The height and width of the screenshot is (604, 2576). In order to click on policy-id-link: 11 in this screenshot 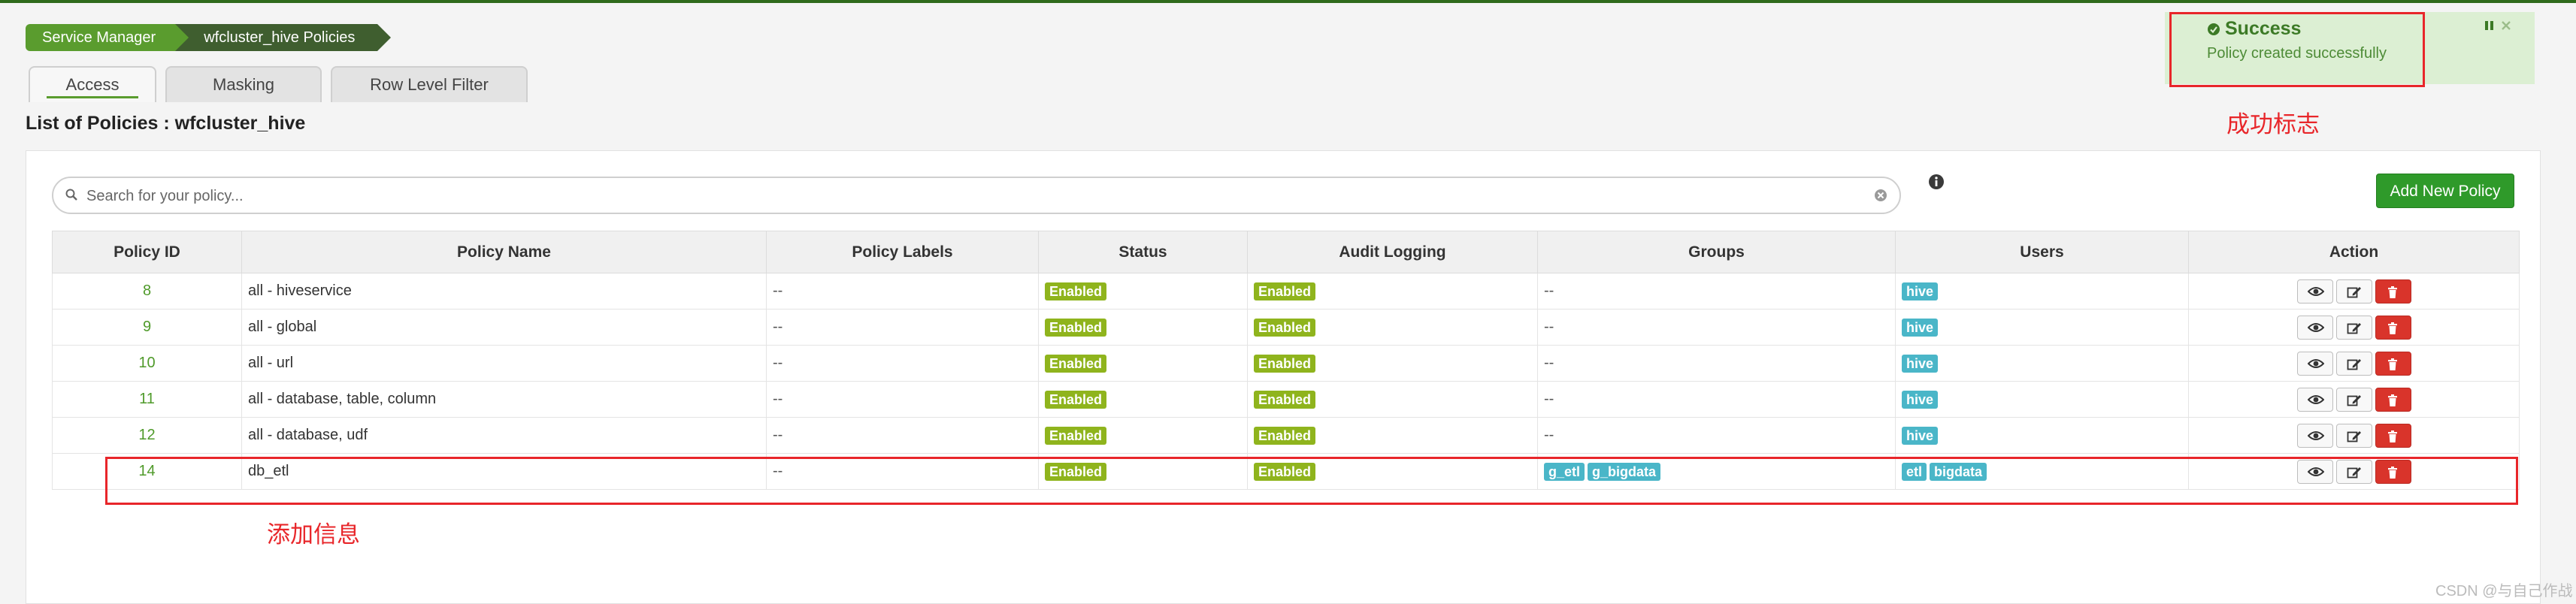, I will do `click(147, 399)`.